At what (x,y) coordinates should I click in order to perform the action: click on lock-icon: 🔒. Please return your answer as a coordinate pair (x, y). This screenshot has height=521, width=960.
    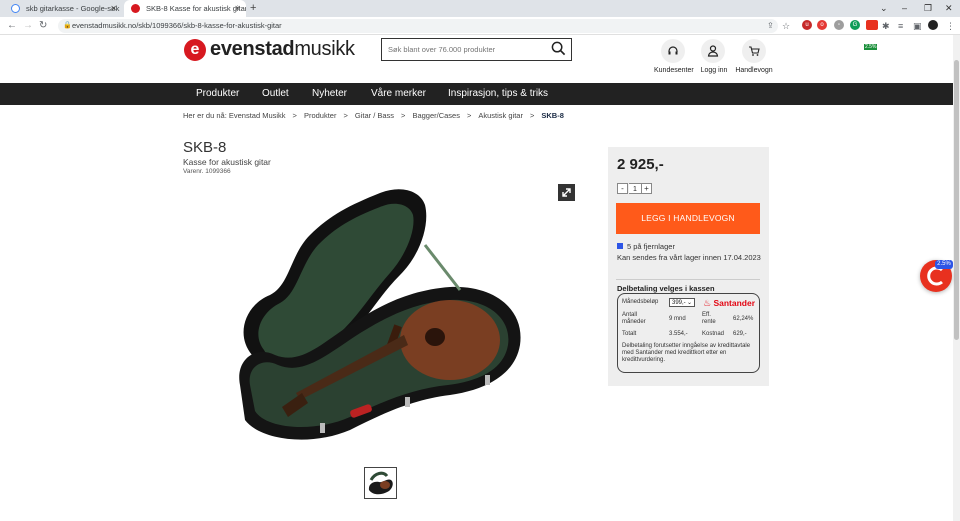
    Looking at the image, I should click on (67, 25).